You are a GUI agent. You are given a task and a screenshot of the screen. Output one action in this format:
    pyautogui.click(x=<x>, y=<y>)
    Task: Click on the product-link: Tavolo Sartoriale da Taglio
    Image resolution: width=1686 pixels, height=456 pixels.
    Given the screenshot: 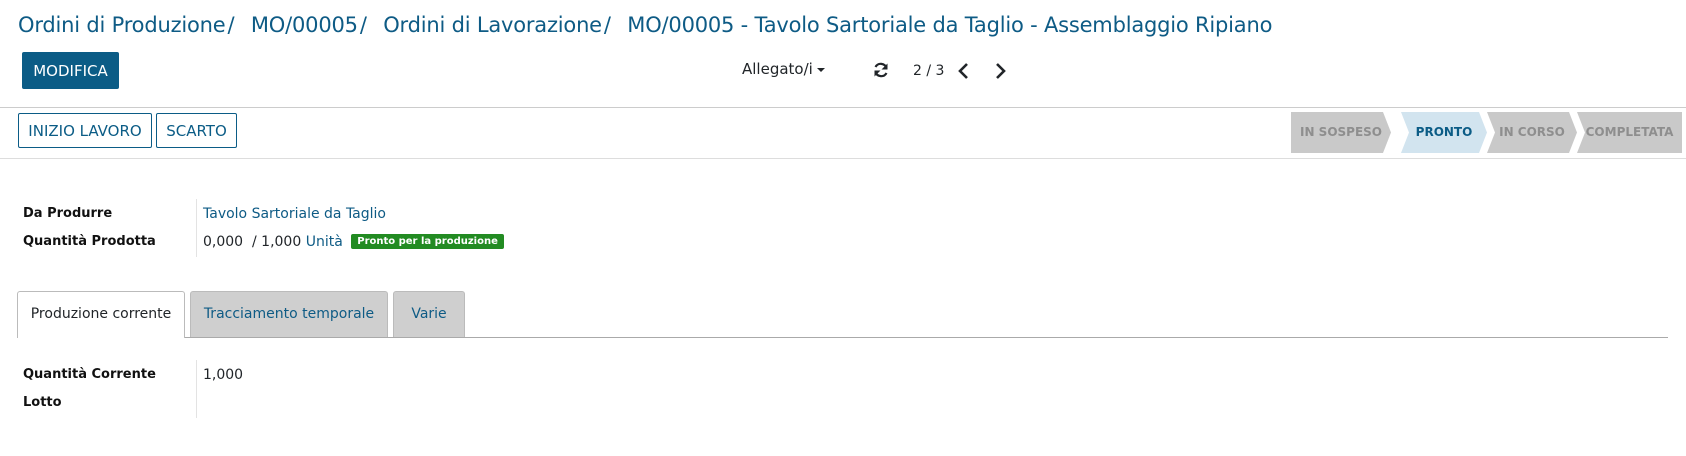 What is the action you would take?
    pyautogui.click(x=294, y=214)
    